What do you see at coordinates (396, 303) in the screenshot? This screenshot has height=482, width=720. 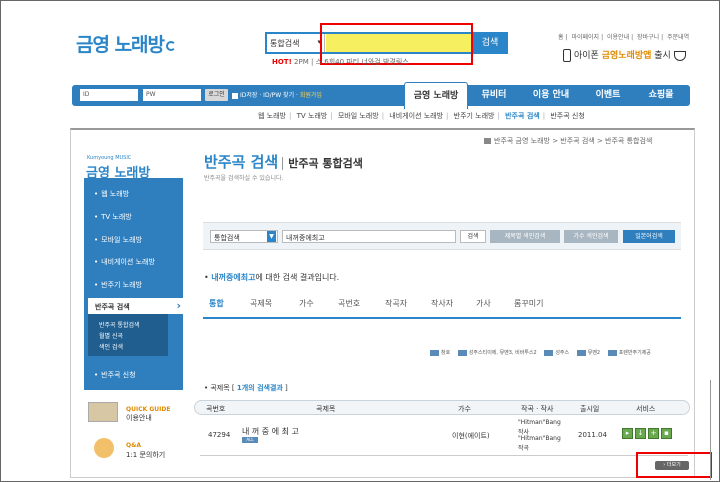 I see `tab-composer: 작곡자` at bounding box center [396, 303].